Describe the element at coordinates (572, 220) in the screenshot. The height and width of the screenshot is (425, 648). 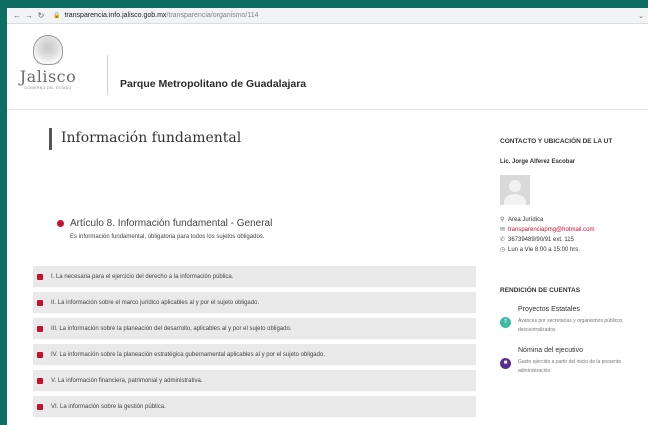
I see `contact-area: ⚲ Area Jurídica` at that location.